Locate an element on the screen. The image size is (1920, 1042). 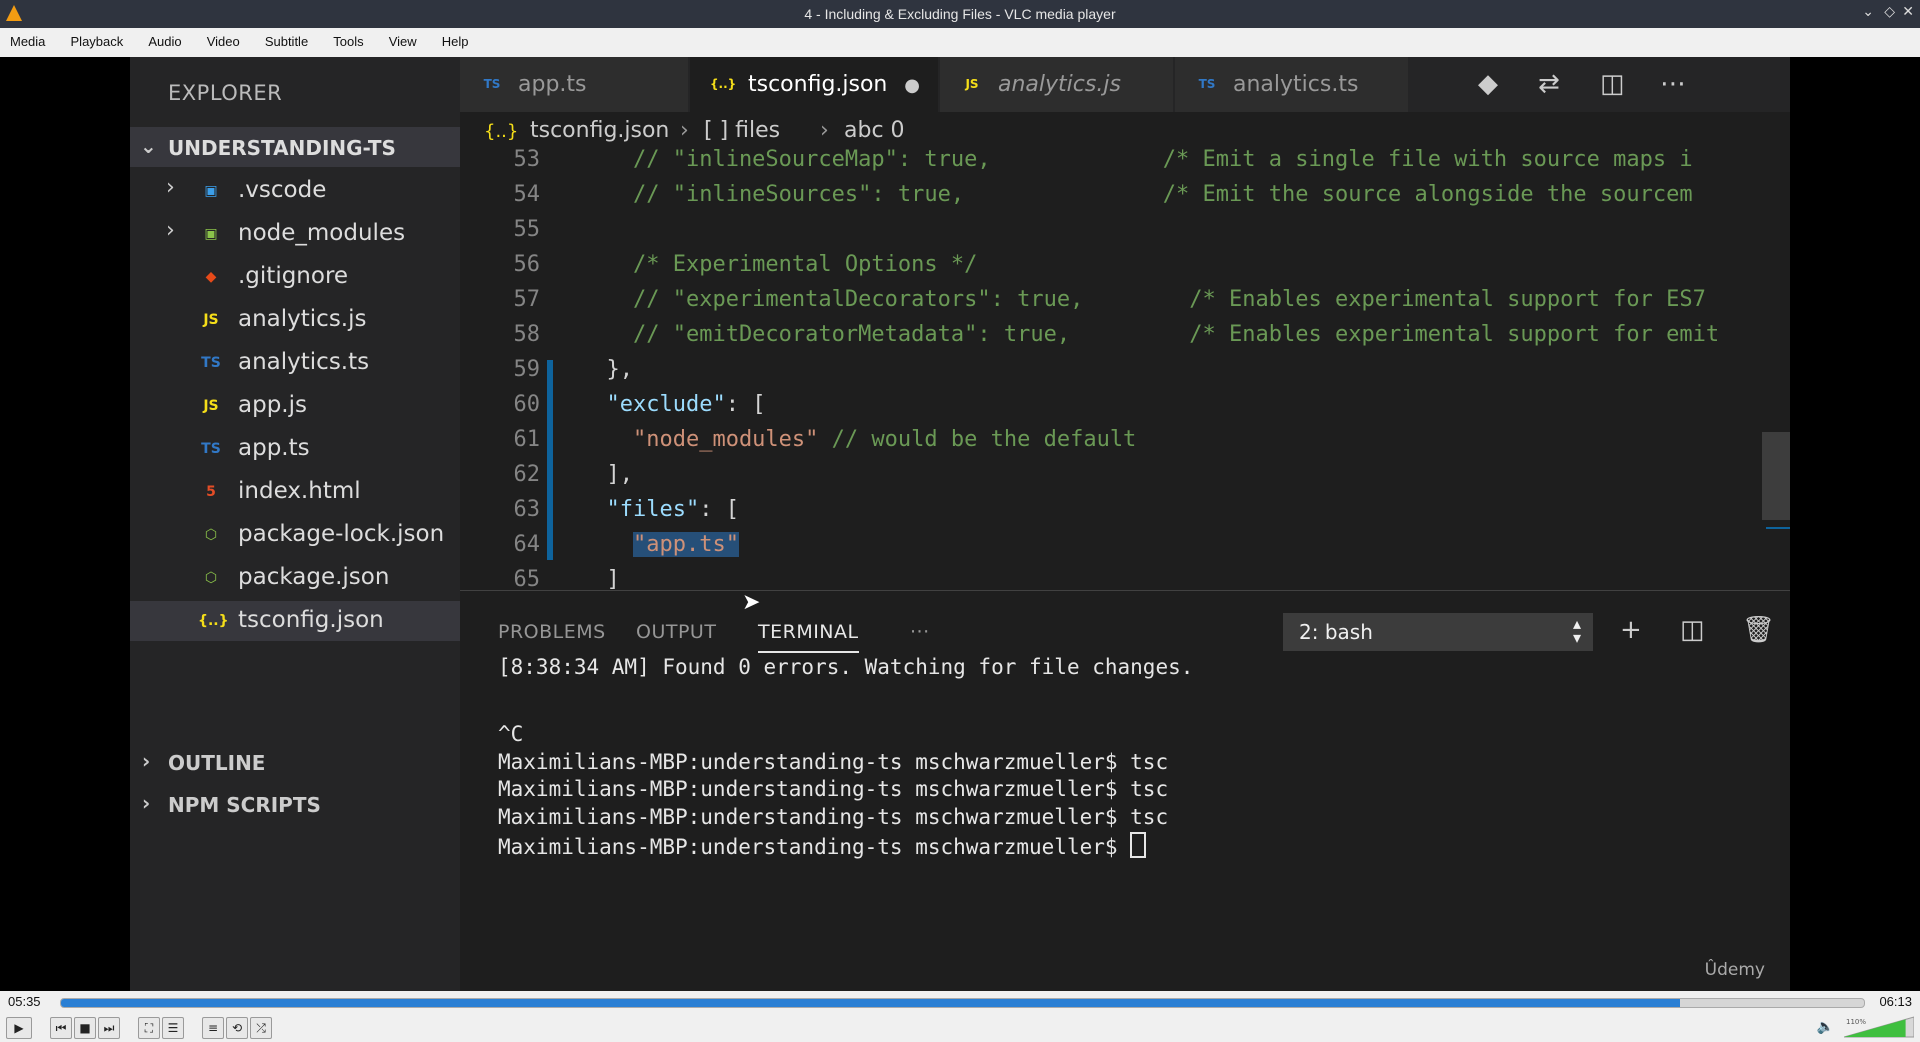
minimize-icon: ⌄ is located at coordinates (1868, 12).